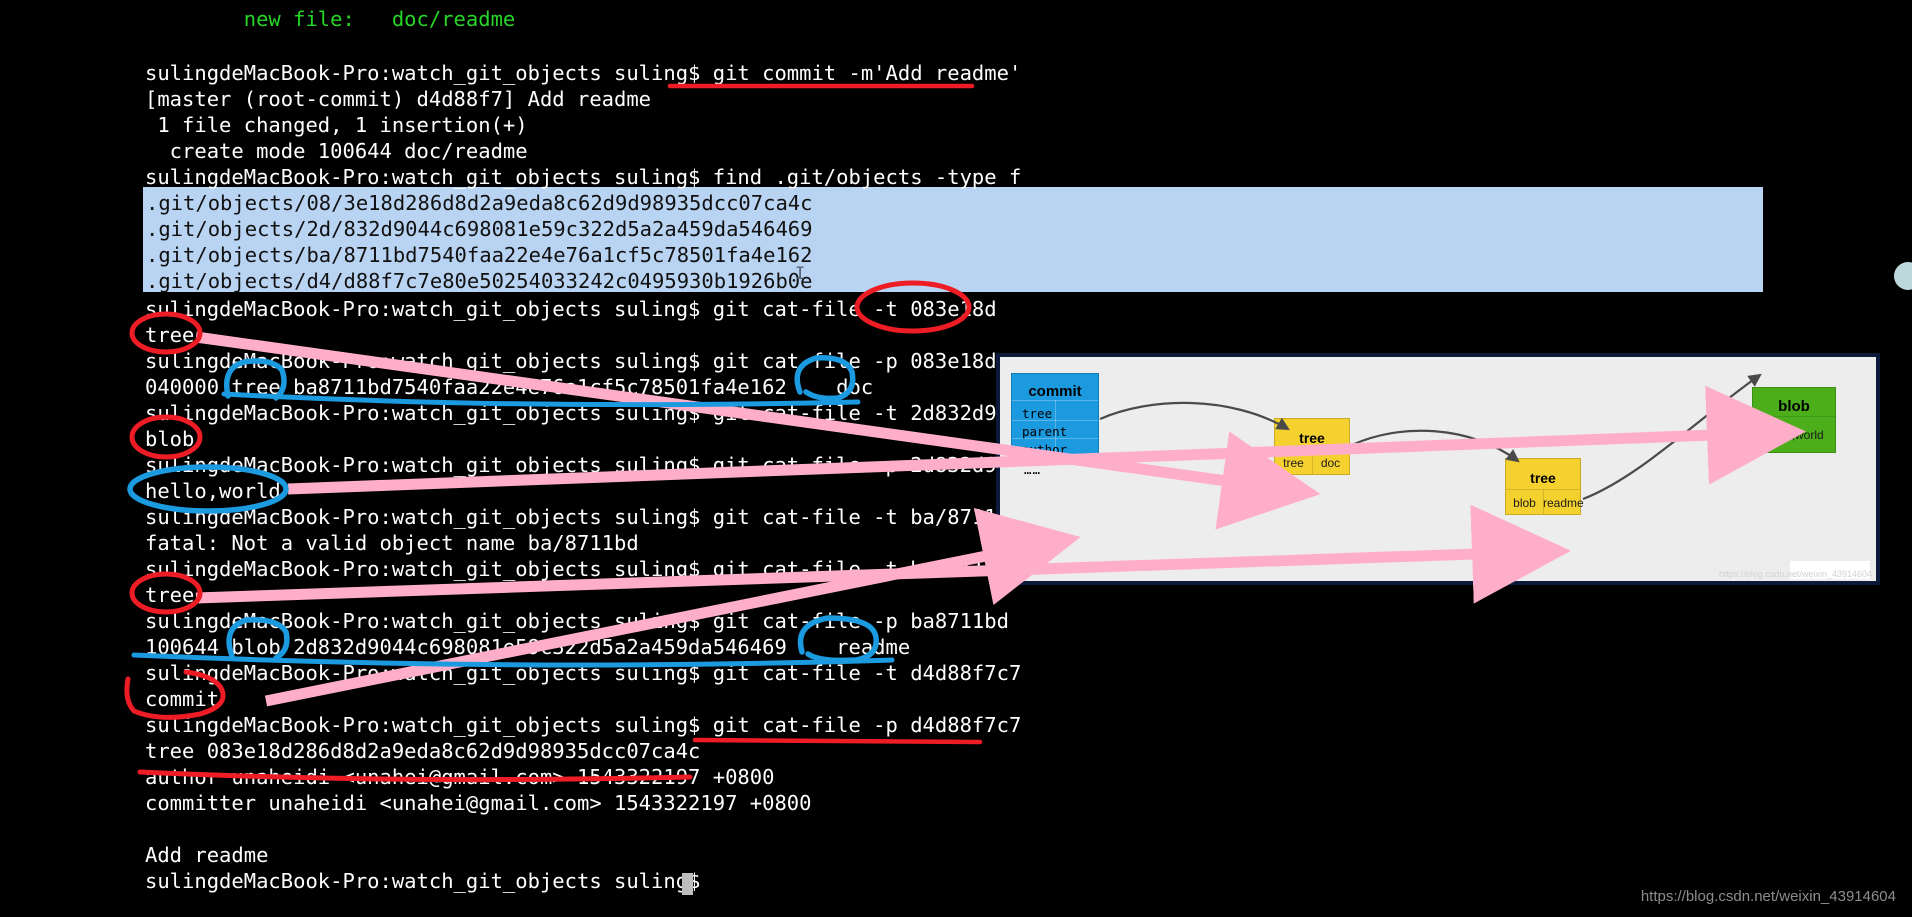 Image resolution: width=1912 pixels, height=917 pixels. I want to click on arrow-tree1-to-tree2, so click(1435, 446).